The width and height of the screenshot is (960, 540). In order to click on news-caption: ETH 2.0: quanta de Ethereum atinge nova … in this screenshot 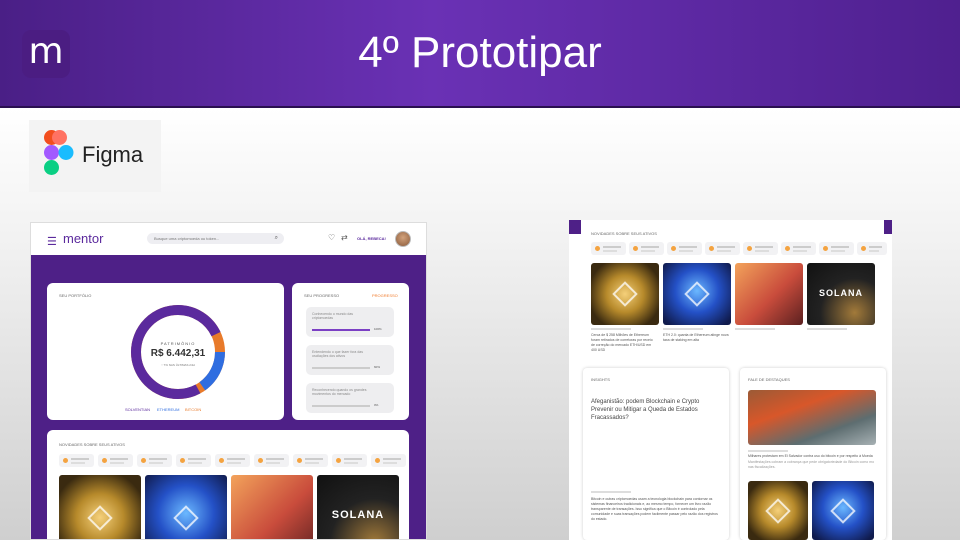, I will do `click(696, 338)`.